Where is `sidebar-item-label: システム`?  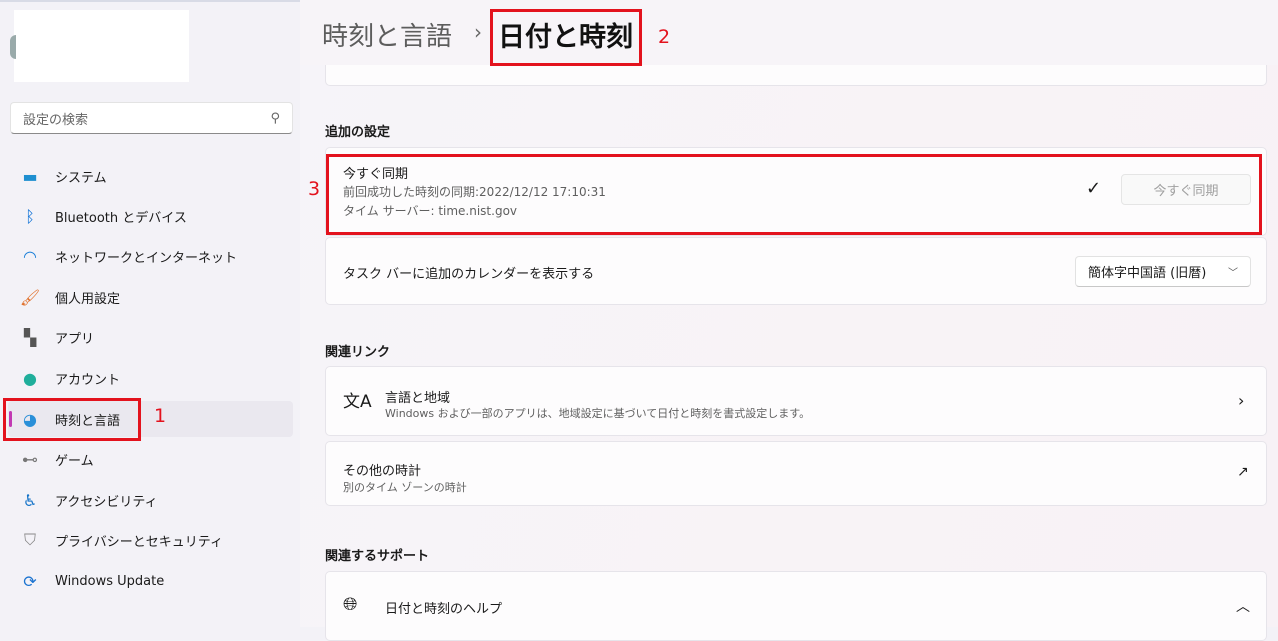 sidebar-item-label: システム is located at coordinates (81, 178).